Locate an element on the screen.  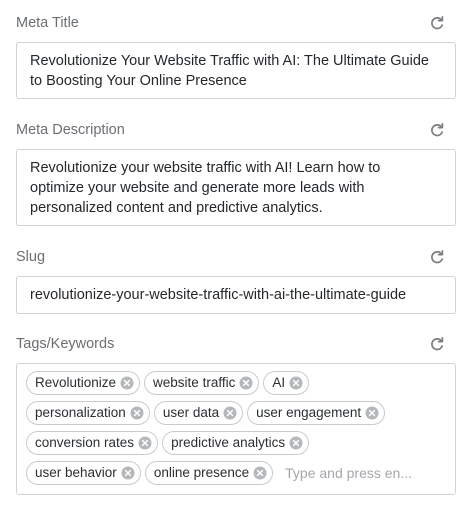
slug-header: Slug is located at coordinates (236, 257).